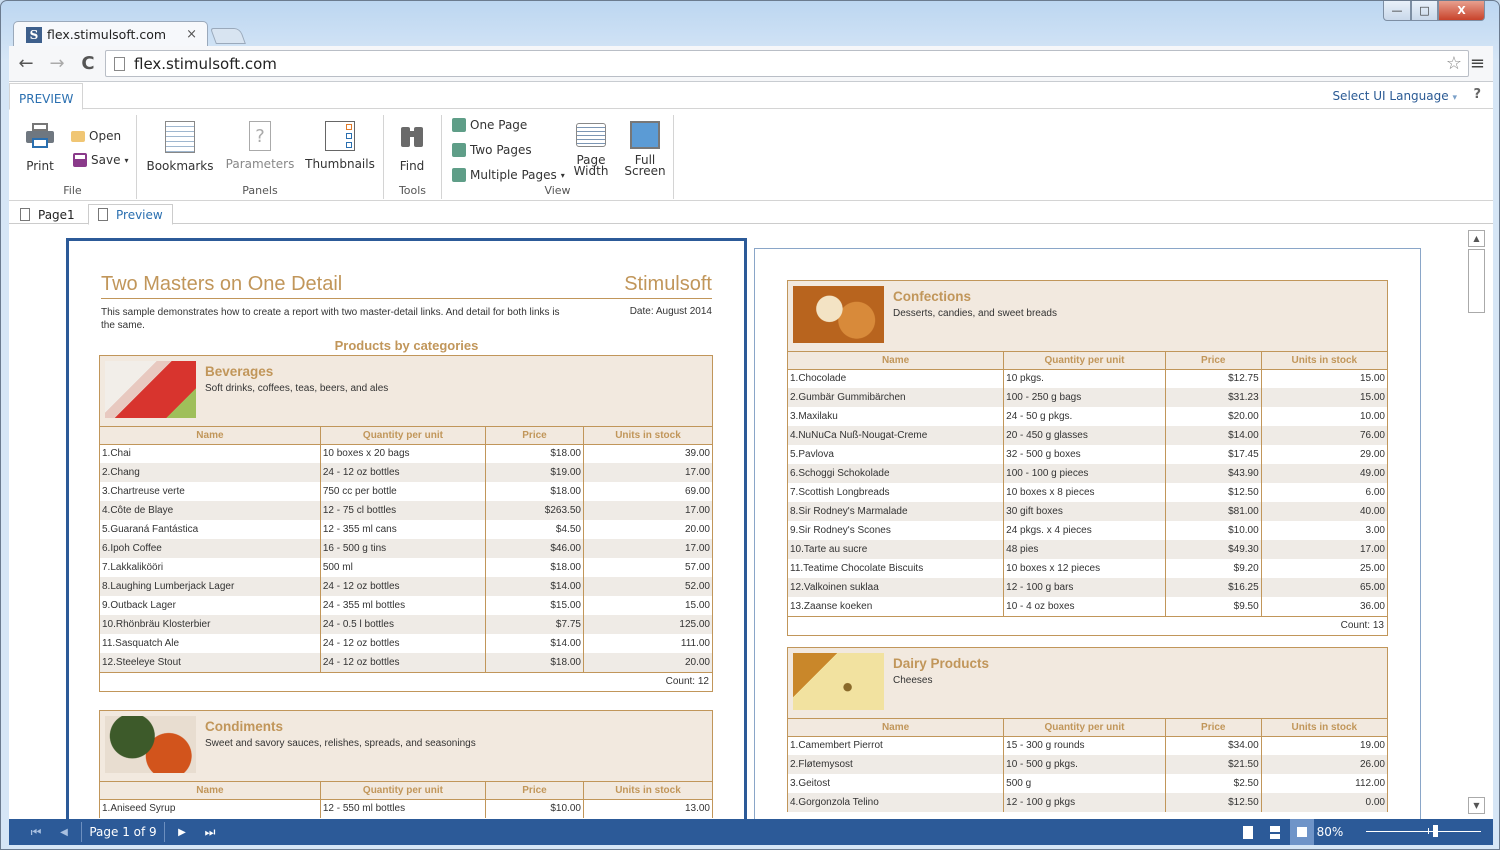 This screenshot has height=850, width=1500. What do you see at coordinates (1477, 94) in the screenshot?
I see `help-icon: ?` at bounding box center [1477, 94].